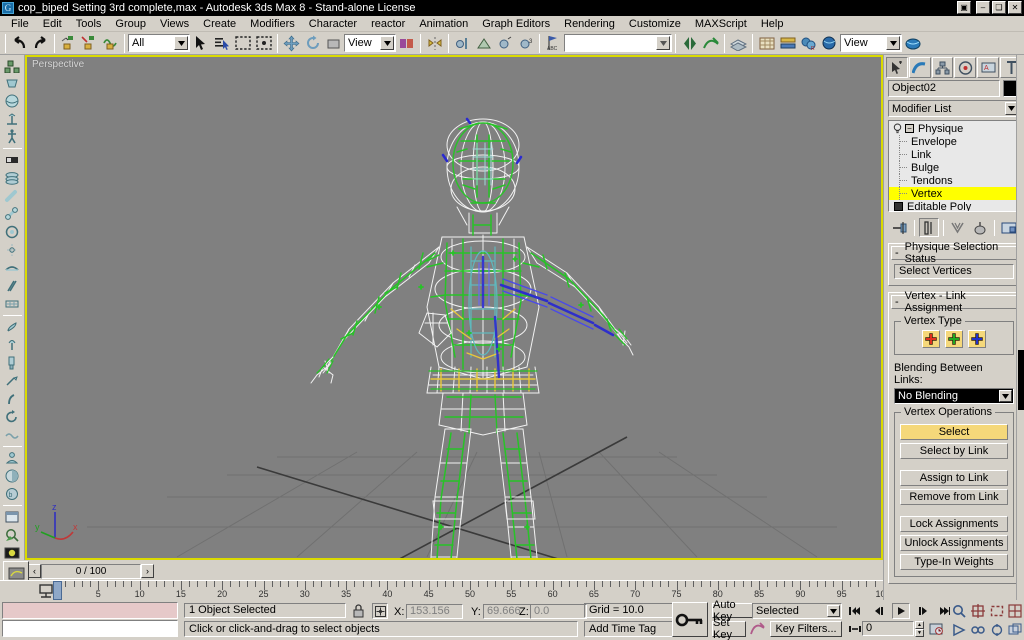 The image size is (1024, 640). Describe the element at coordinates (12, 304) in the screenshot. I see `lattice-icon` at that location.